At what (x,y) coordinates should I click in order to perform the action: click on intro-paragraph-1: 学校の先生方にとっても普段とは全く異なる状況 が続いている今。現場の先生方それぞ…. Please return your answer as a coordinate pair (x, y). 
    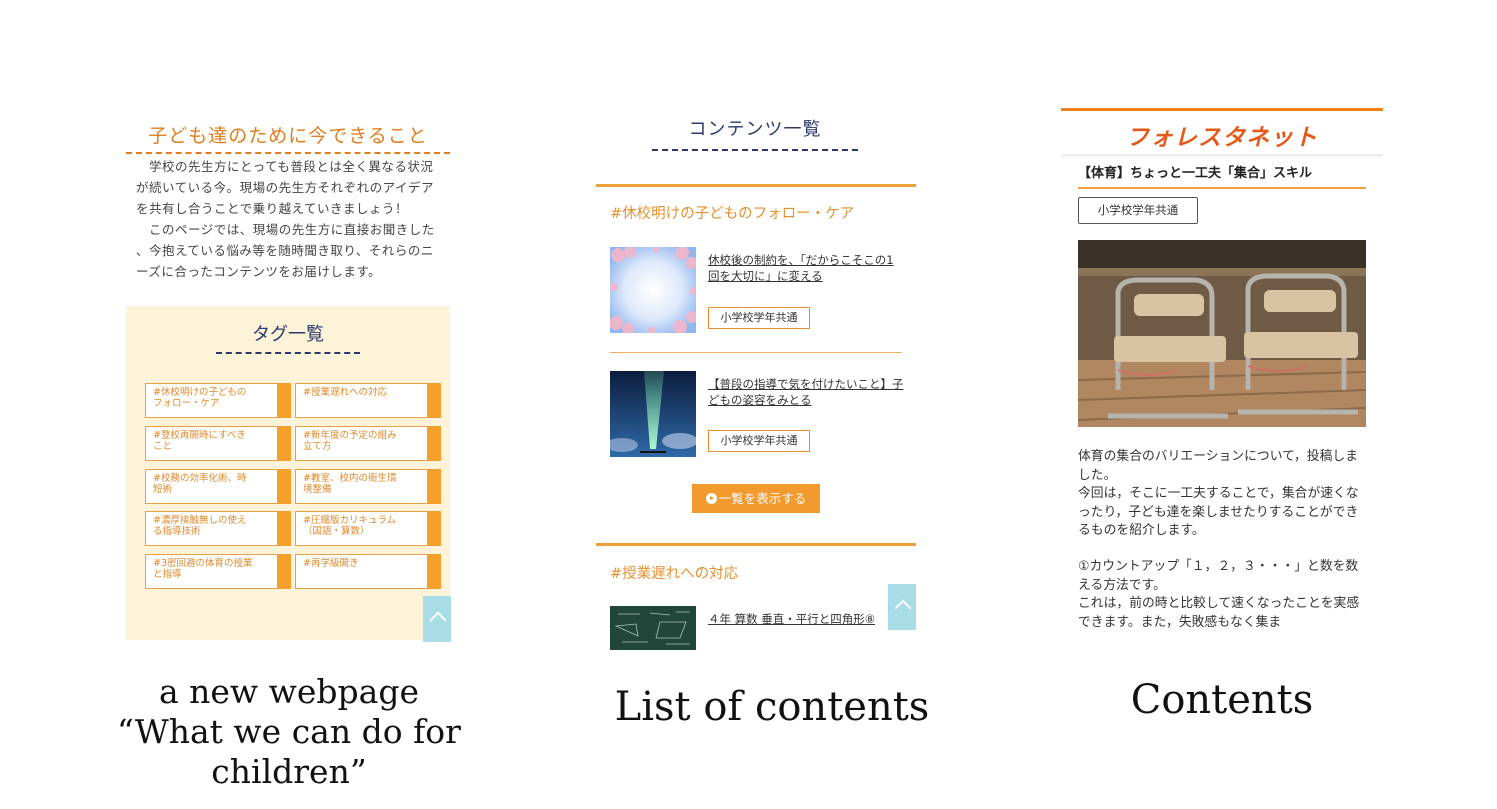
    Looking at the image, I should click on (287, 187).